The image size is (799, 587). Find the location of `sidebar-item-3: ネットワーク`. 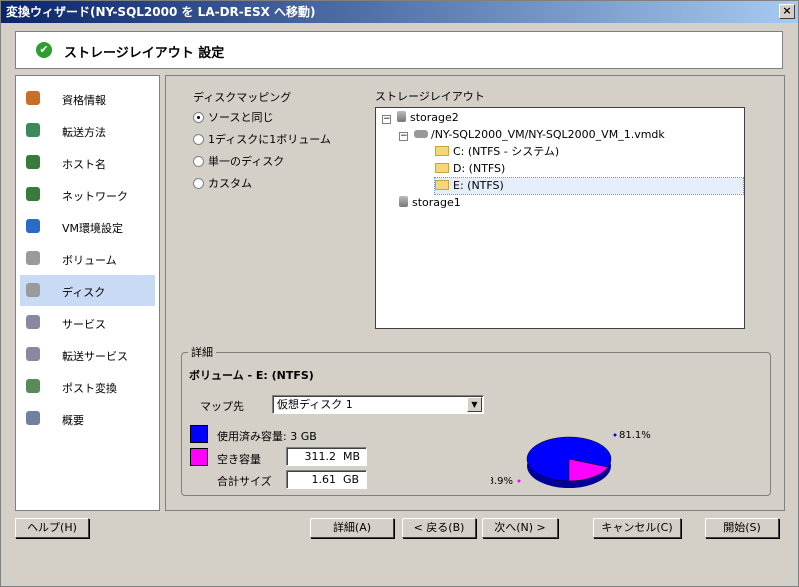

sidebar-item-3: ネットワーク is located at coordinates (87, 194).